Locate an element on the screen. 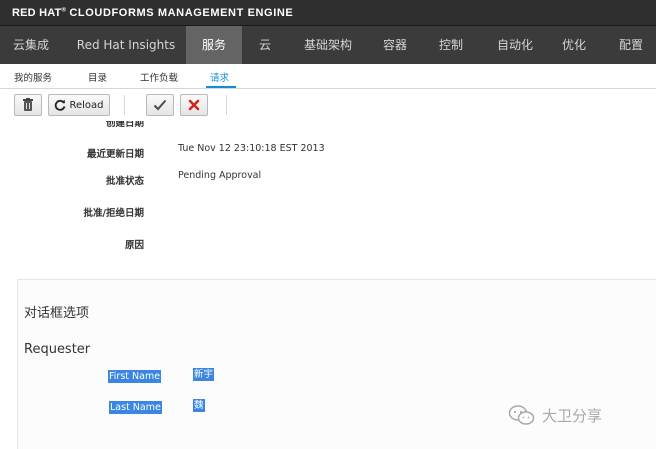  nav-label: 云 is located at coordinates (264, 45).